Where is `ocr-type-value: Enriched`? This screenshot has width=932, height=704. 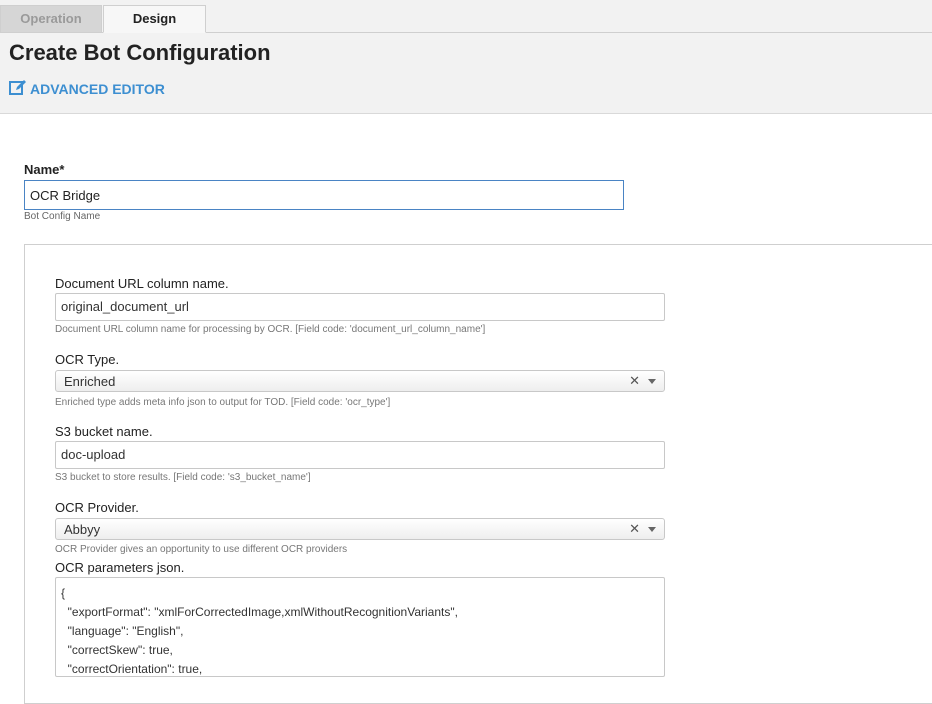 ocr-type-value: Enriched is located at coordinates (90, 381).